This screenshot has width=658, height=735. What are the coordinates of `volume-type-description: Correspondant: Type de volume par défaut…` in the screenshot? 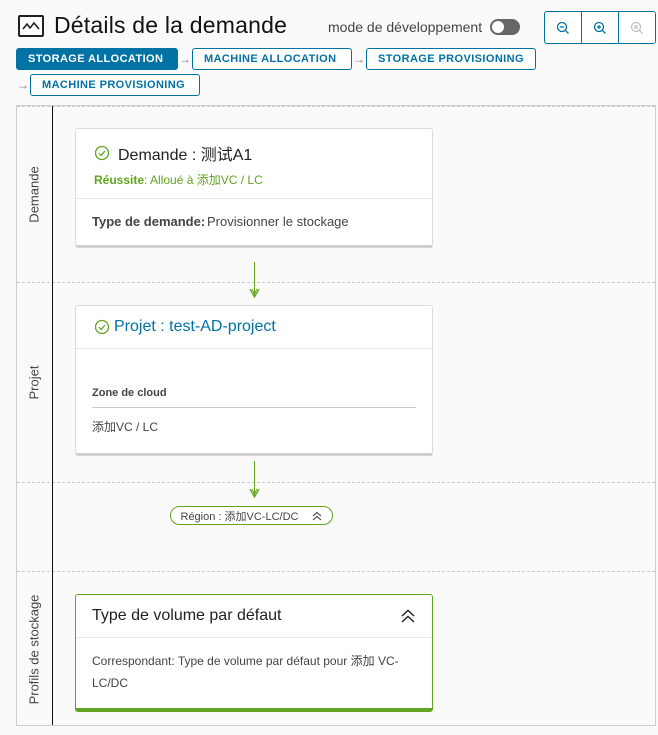 It's located at (245, 672).